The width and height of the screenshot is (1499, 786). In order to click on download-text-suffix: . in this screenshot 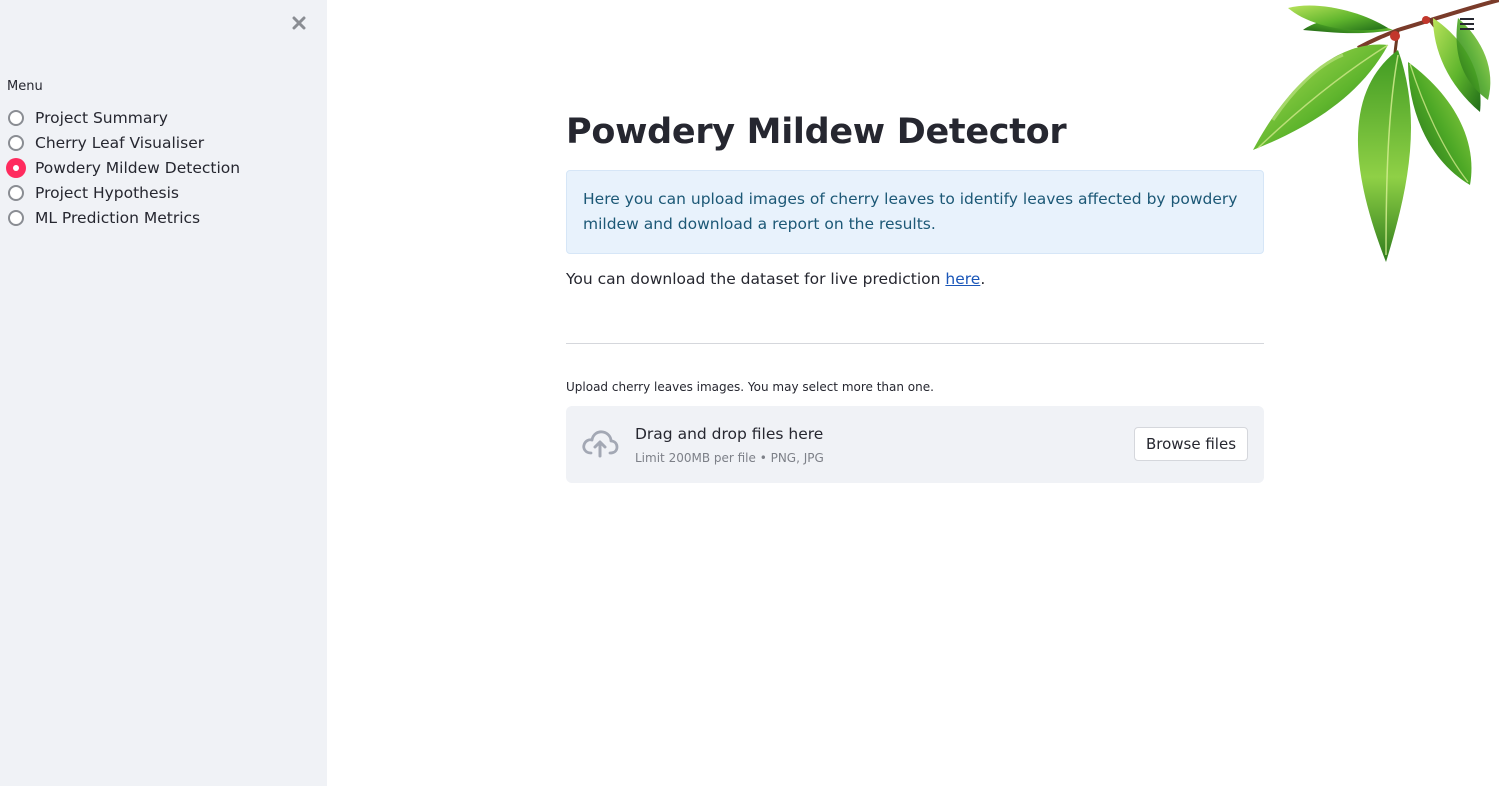, I will do `click(983, 279)`.